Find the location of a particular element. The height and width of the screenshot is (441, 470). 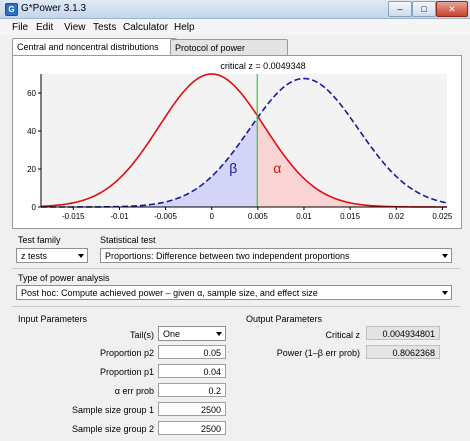

menu-edit: Edit is located at coordinates (44, 27).